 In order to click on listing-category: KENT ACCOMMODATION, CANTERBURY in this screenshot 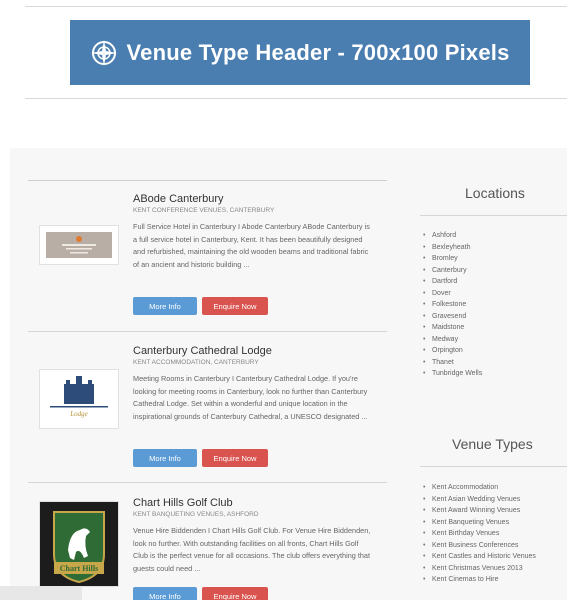, I will do `click(196, 362)`.